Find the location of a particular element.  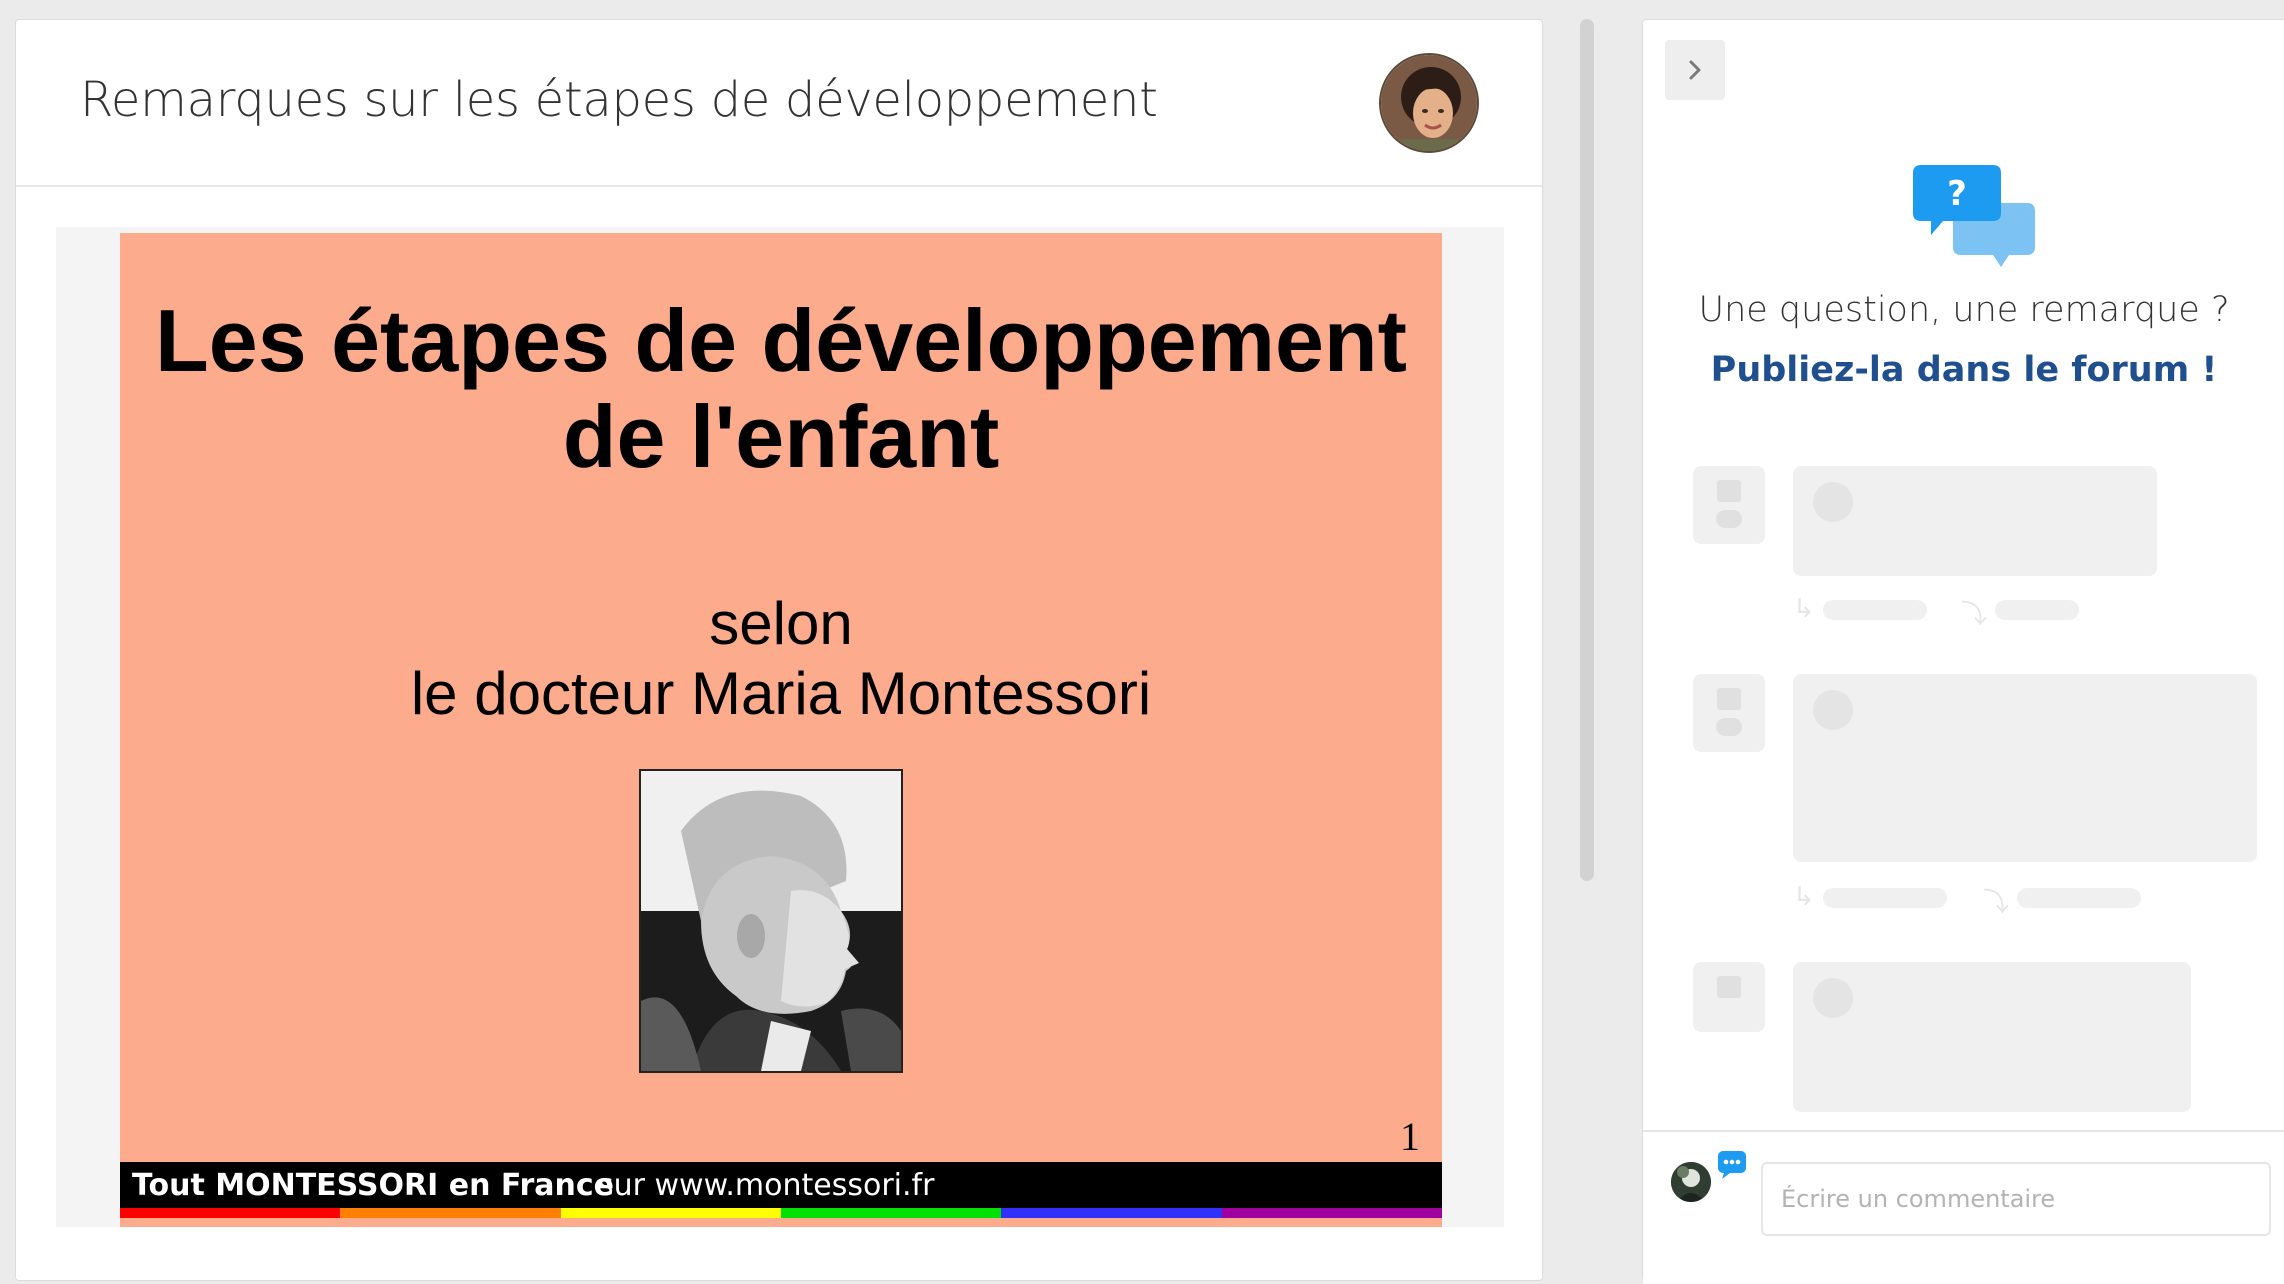

slide-subtitle-line1: selon is located at coordinates (781, 623).